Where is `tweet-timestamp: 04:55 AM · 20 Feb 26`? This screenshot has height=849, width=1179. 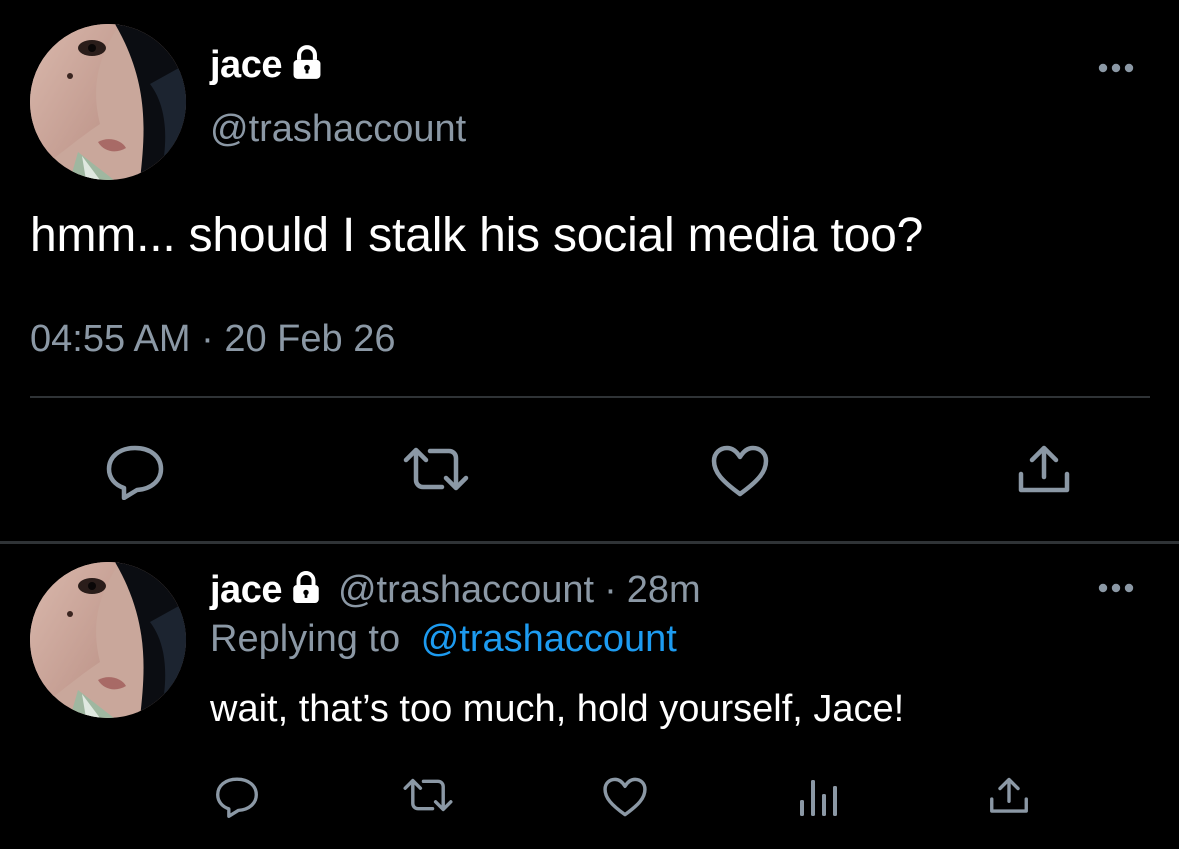
tweet-timestamp: 04:55 AM · 20 Feb 26 is located at coordinates (212, 339).